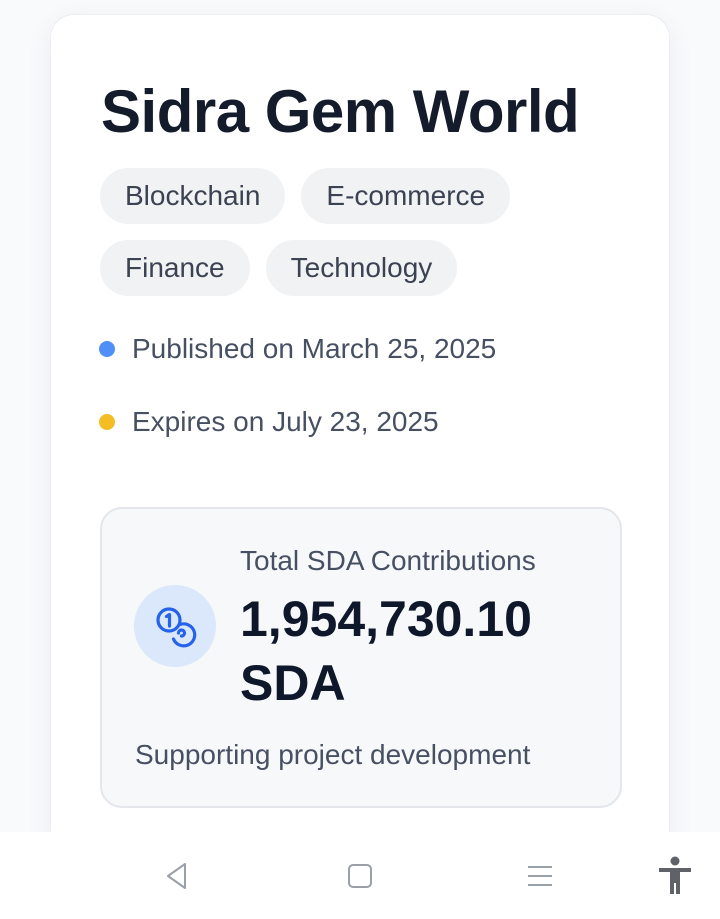 This screenshot has height=919, width=720. I want to click on expiry-date-text: Expires on July 23, 2025, so click(285, 421).